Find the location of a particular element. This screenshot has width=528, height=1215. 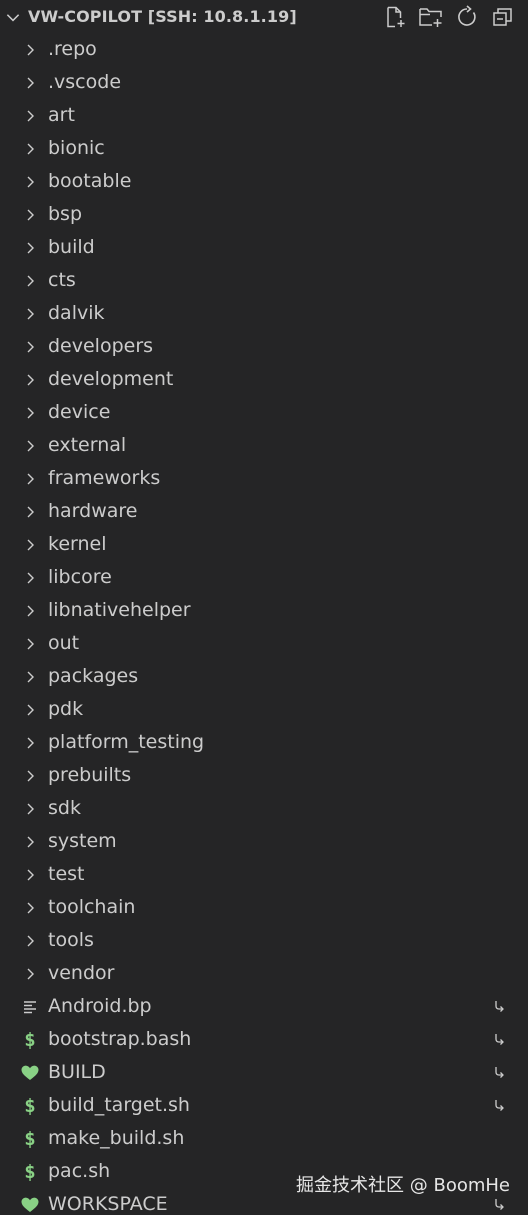

folder-label: pdk is located at coordinates (66, 709).